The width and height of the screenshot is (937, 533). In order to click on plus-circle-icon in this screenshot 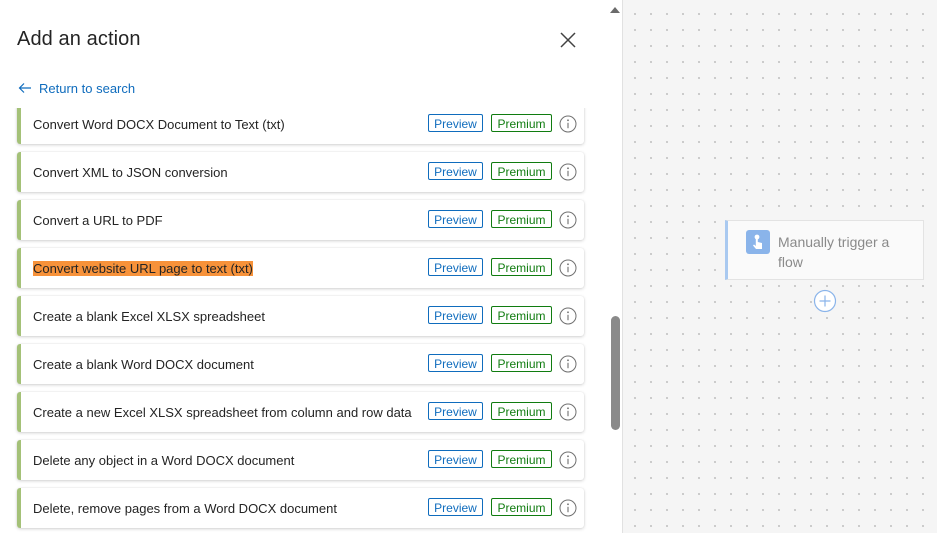, I will do `click(825, 301)`.